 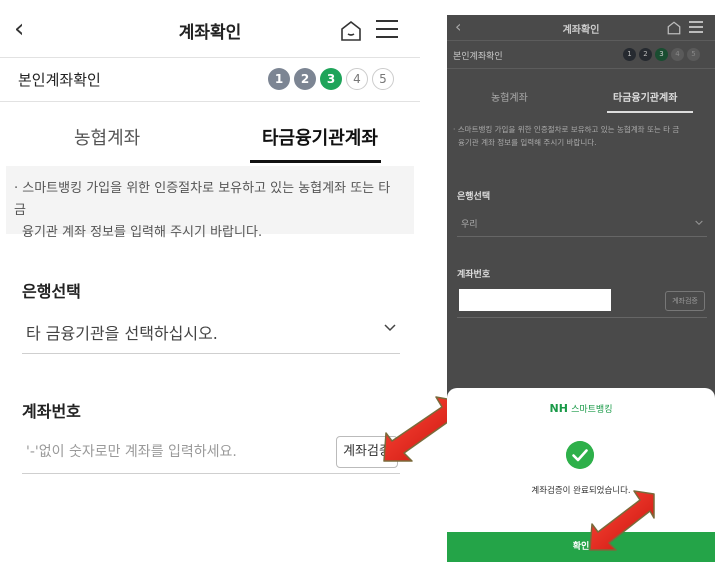 I want to click on nh-smartbanking-logo: NH 스마트뱅킹, so click(x=581, y=408).